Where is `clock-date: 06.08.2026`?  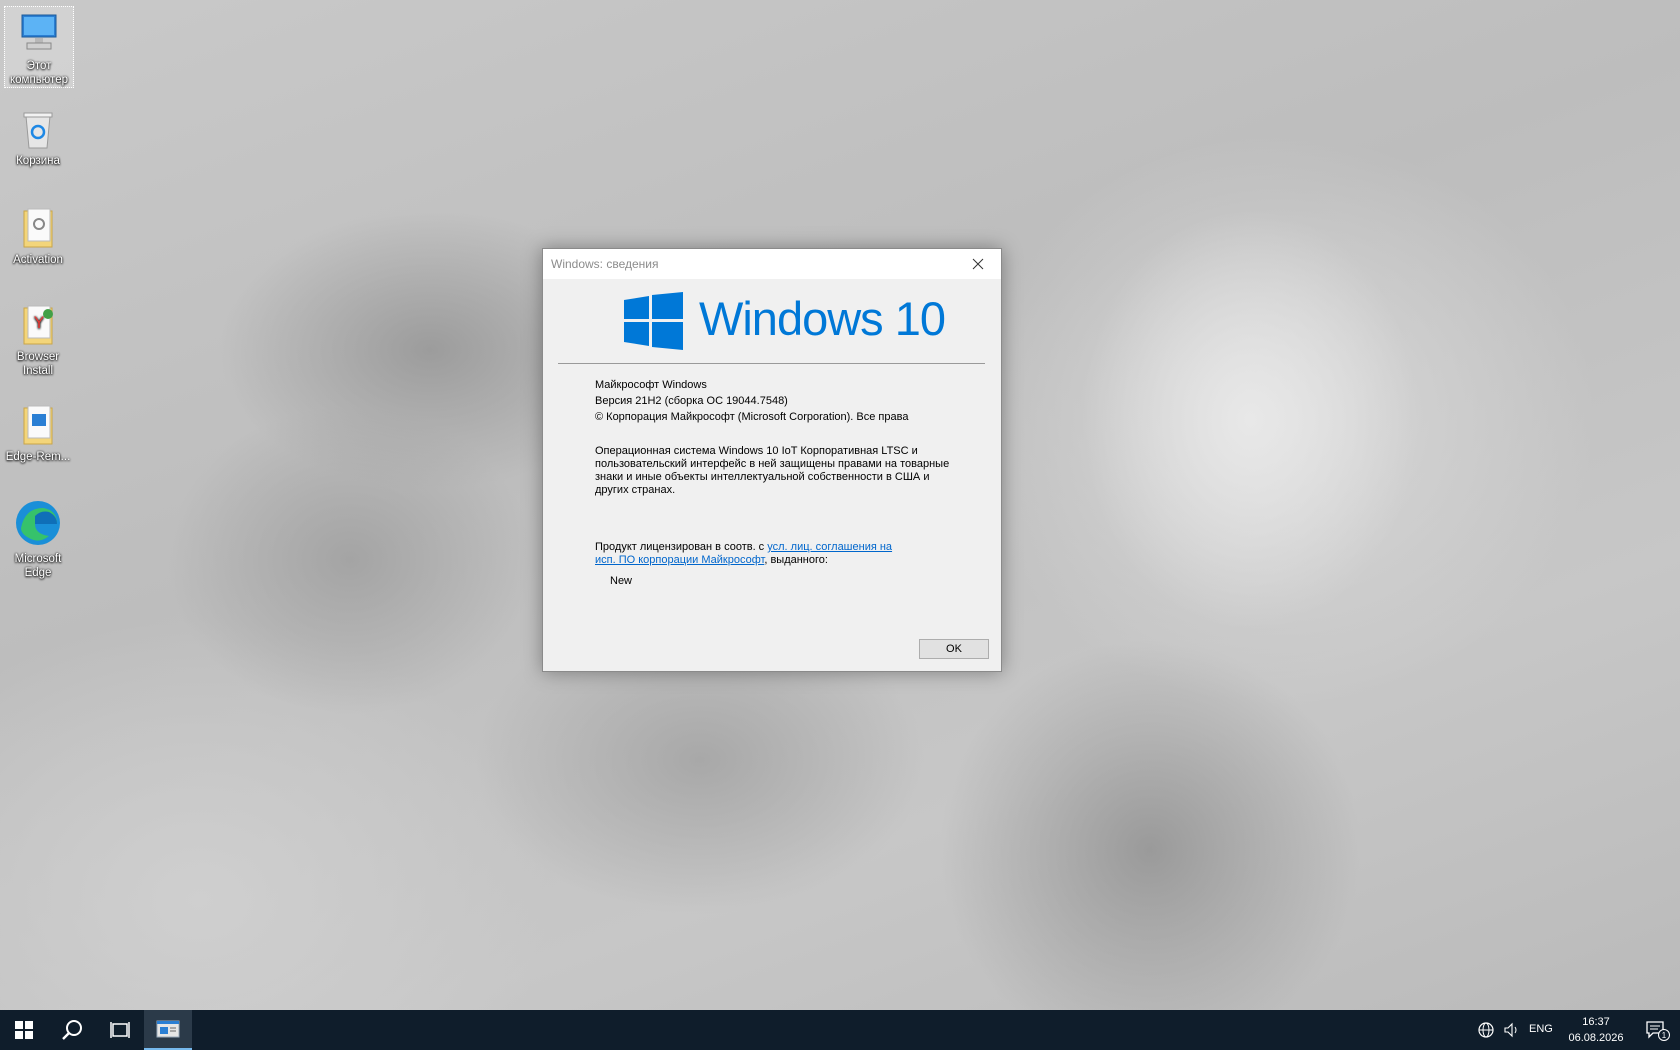
clock-date: 06.08.2026 is located at coordinates (1596, 1038).